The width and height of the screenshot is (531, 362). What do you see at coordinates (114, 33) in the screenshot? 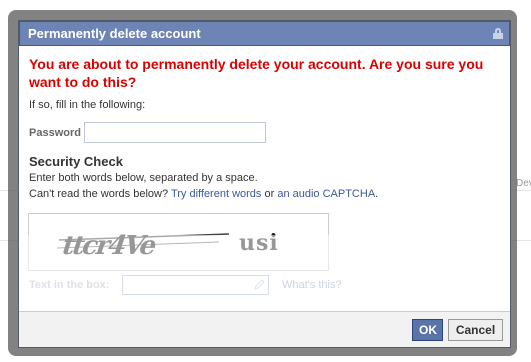
I see `dialog-title: Permanently delete account` at bounding box center [114, 33].